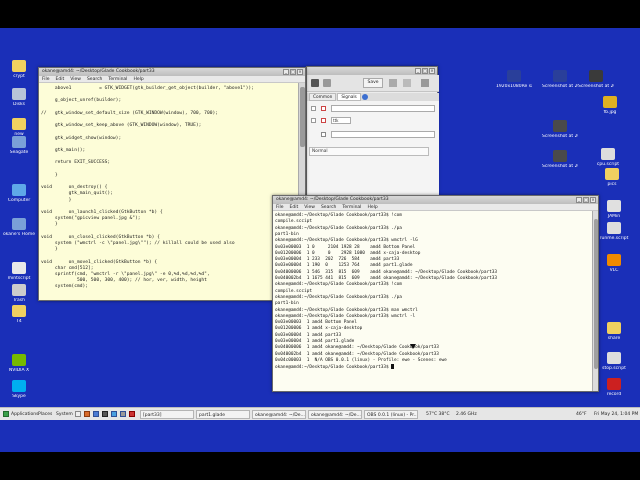 Image resolution: width=640 pixels, height=480 pixels. I want to click on desktop-icon-label: pics, so click(612, 184).